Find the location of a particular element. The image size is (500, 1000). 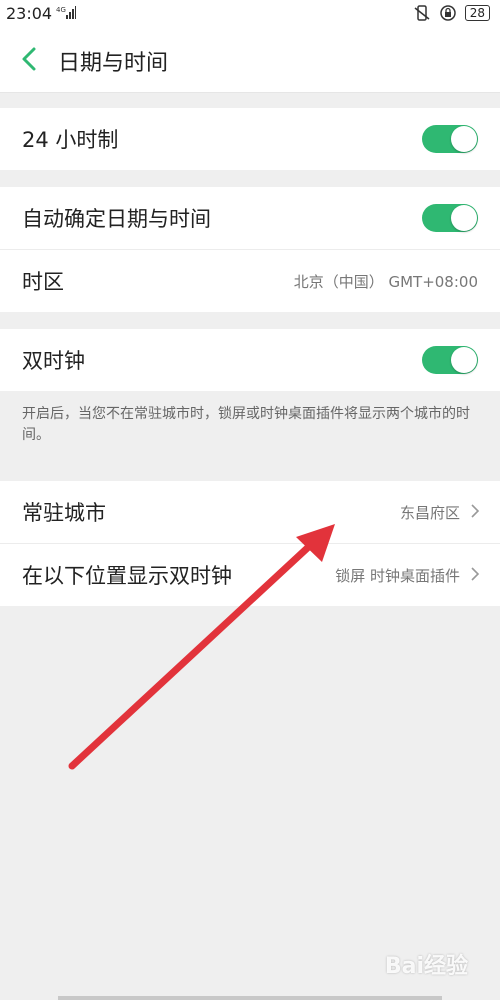

battery-indicator: 28 is located at coordinates (477, 13).